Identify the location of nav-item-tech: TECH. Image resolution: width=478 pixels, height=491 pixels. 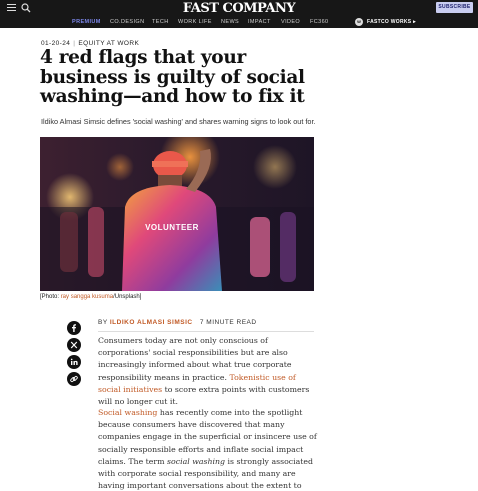
(160, 22).